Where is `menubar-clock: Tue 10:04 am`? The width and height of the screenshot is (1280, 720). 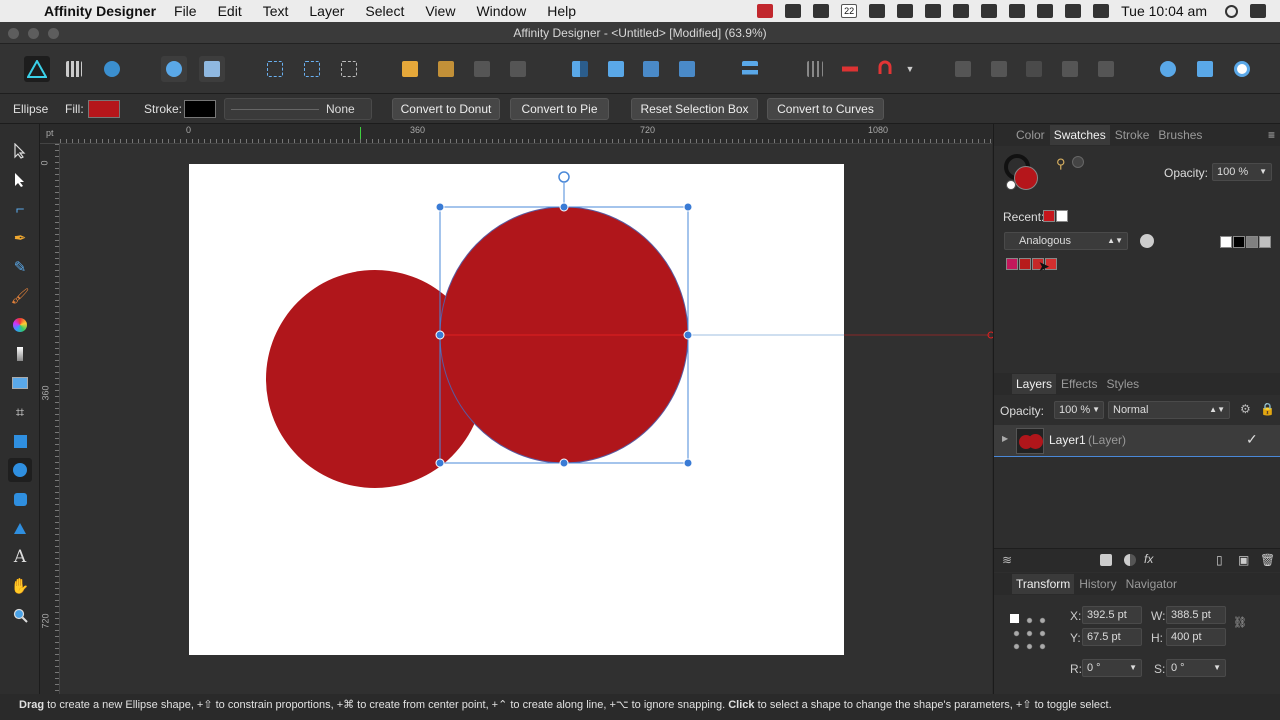
menubar-clock: Tue 10:04 am is located at coordinates (1164, 11).